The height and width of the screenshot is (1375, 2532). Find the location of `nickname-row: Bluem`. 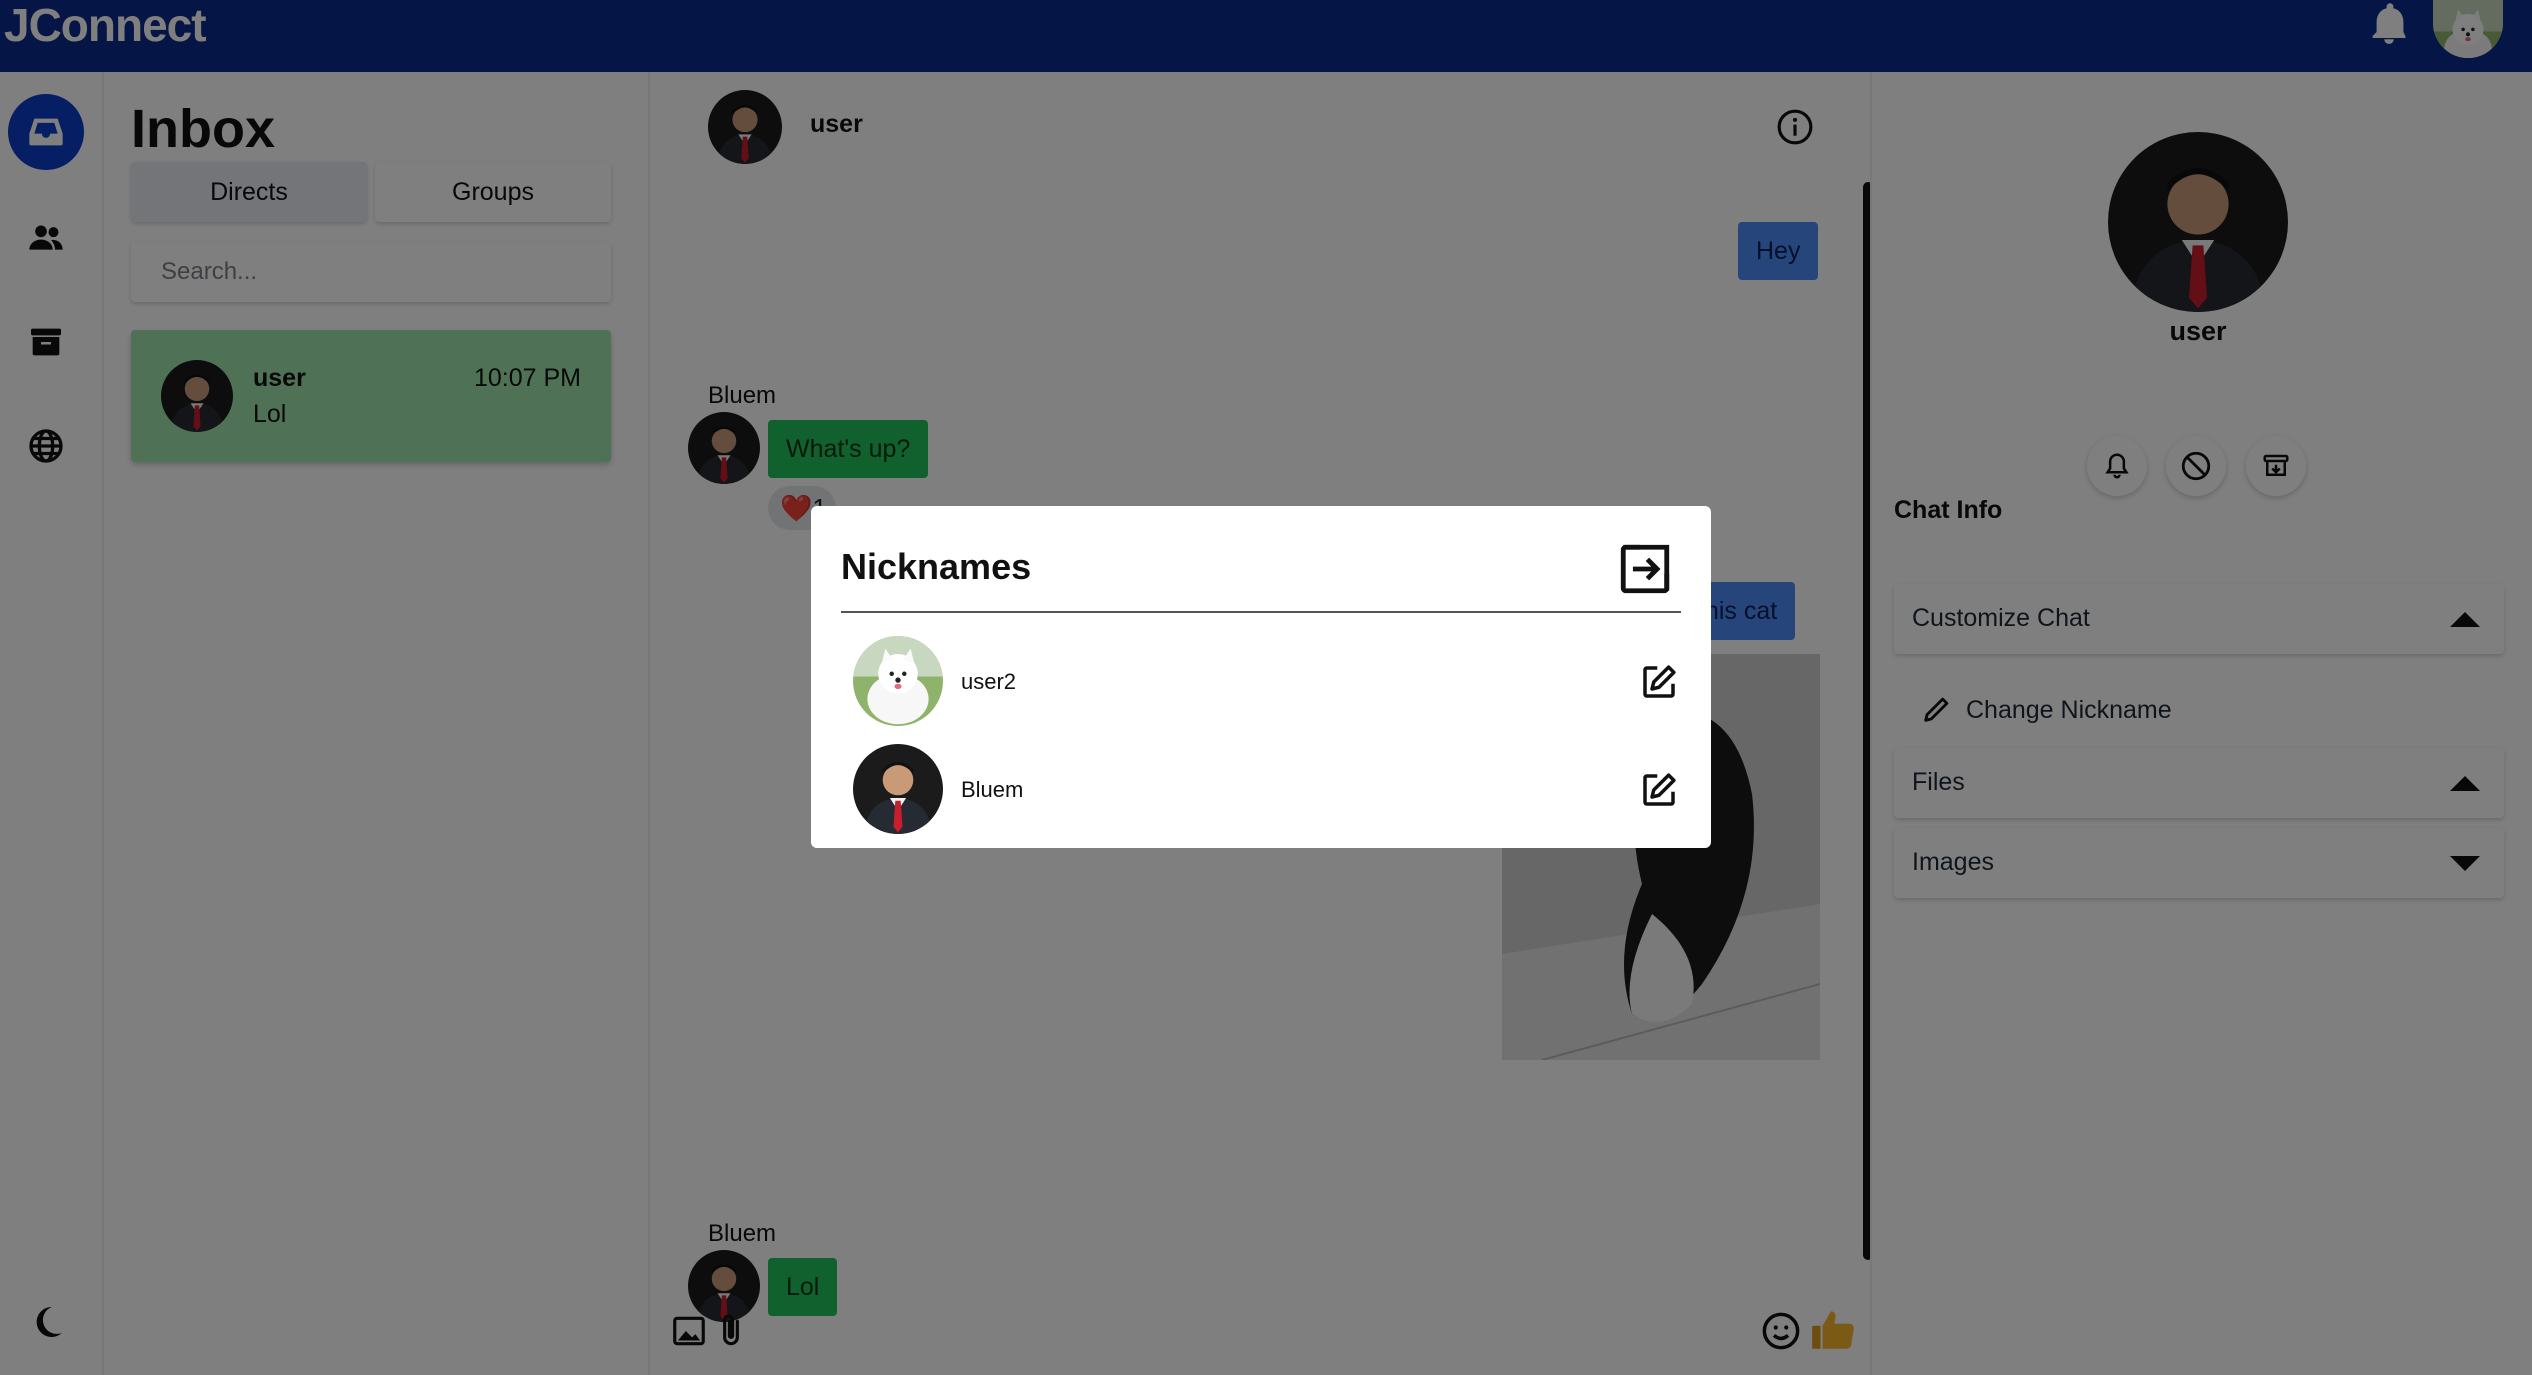

nickname-row: Bluem is located at coordinates (1261, 789).